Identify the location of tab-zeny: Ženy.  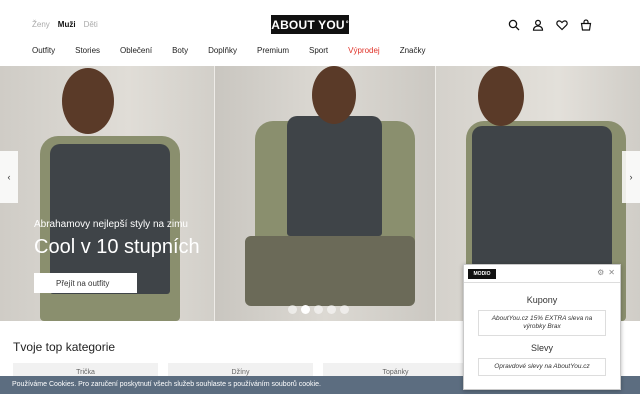
(41, 24).